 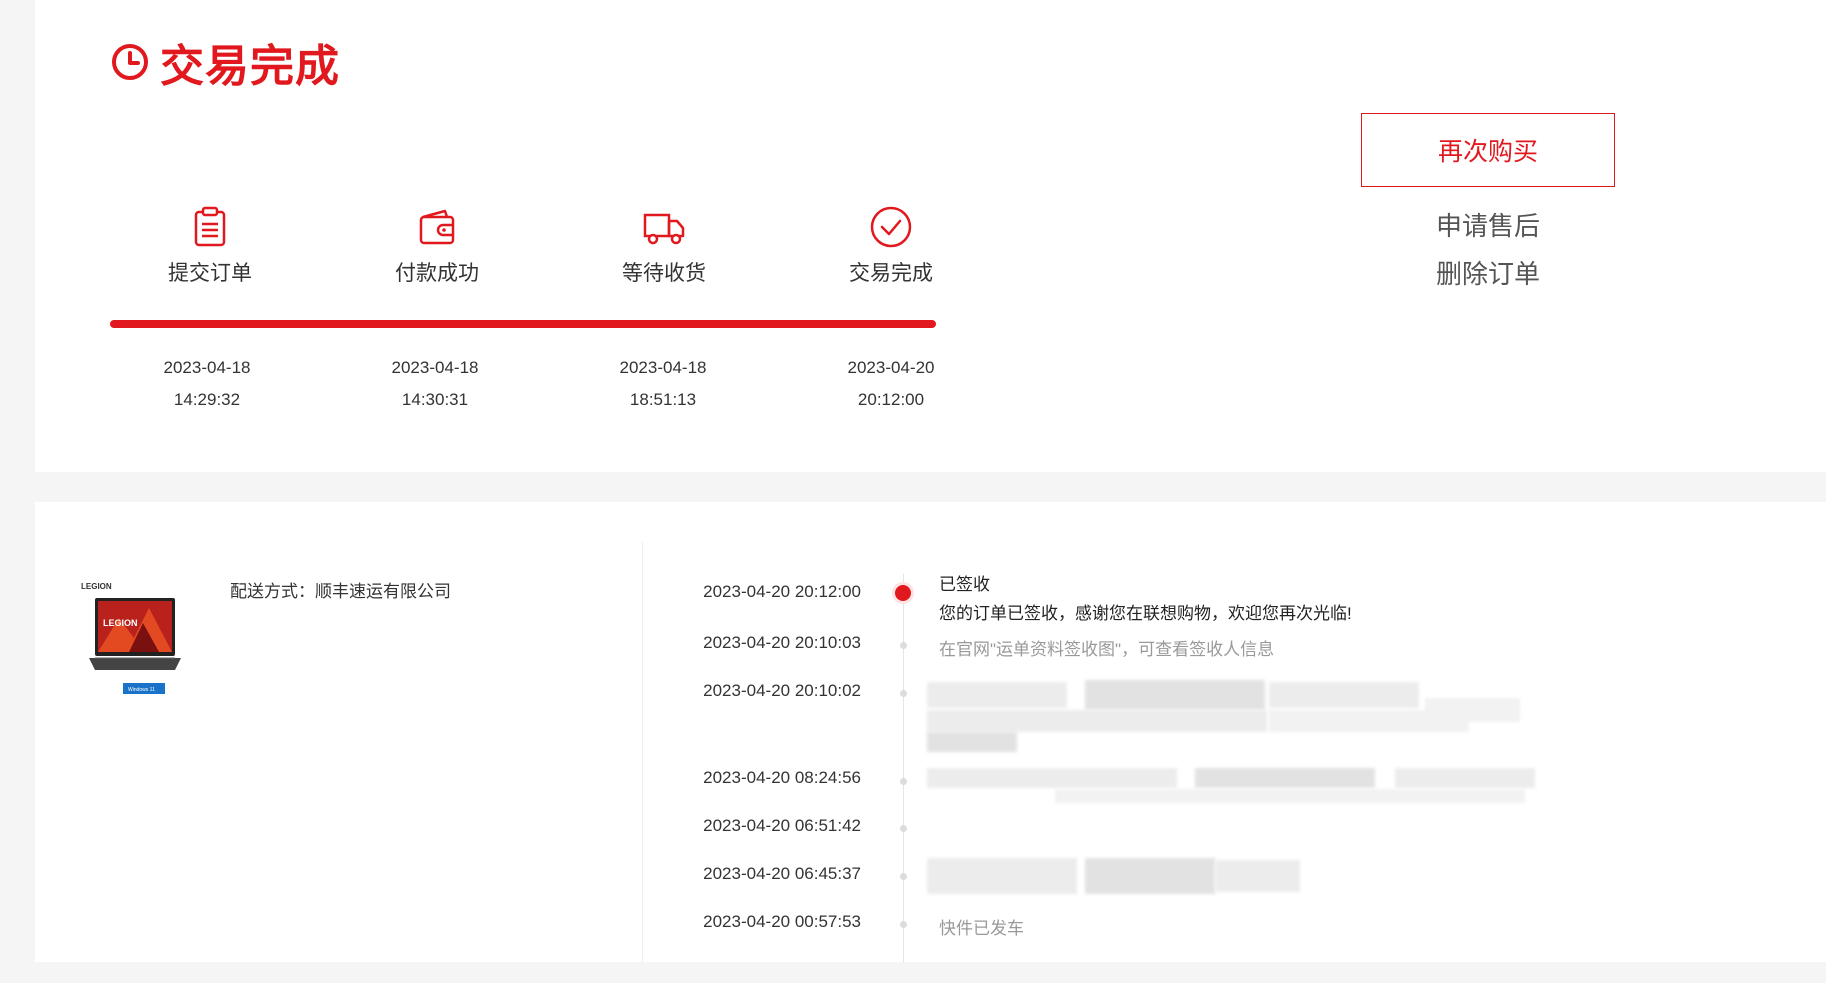 What do you see at coordinates (437, 227) in the screenshot?
I see `wallet-icon` at bounding box center [437, 227].